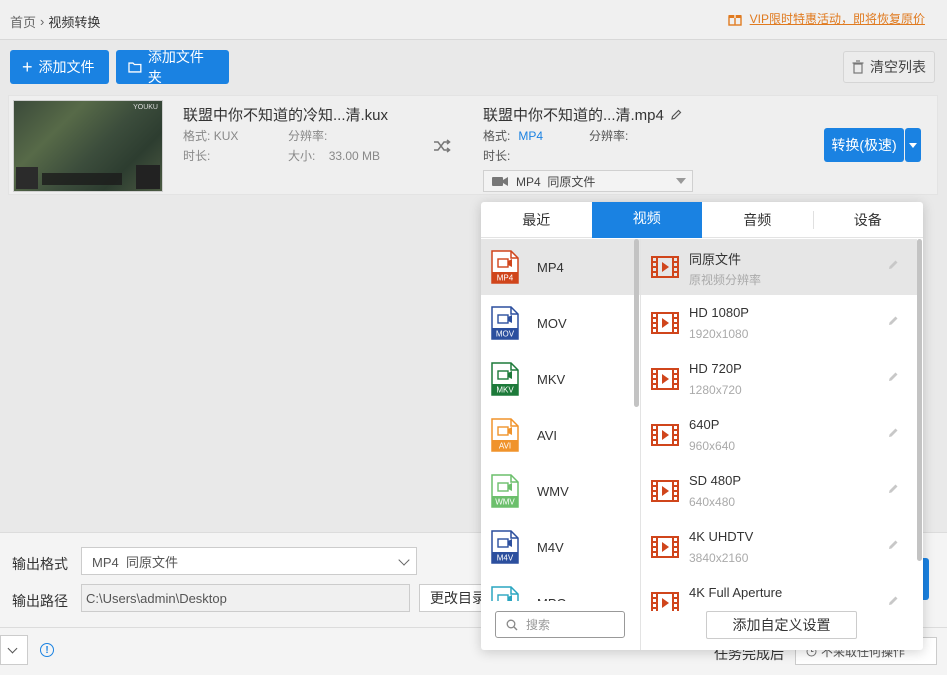 The image size is (947, 675). Describe the element at coordinates (505, 491) in the screenshot. I see `wmv-file-icon: WMV` at that location.